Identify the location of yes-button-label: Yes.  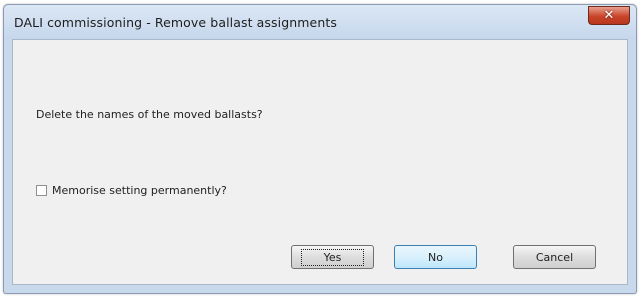
(332, 257).